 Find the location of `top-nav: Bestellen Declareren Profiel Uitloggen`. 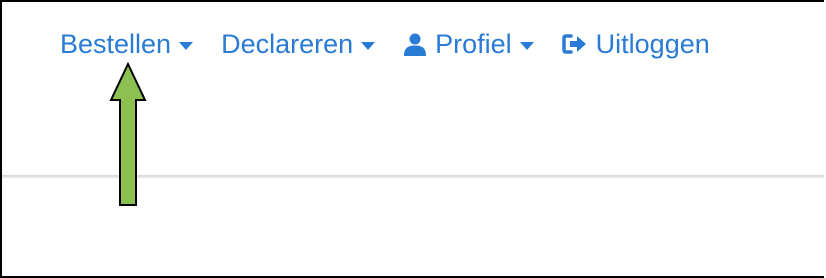

top-nav: Bestellen Declareren Profiel Uitloggen is located at coordinates (385, 44).